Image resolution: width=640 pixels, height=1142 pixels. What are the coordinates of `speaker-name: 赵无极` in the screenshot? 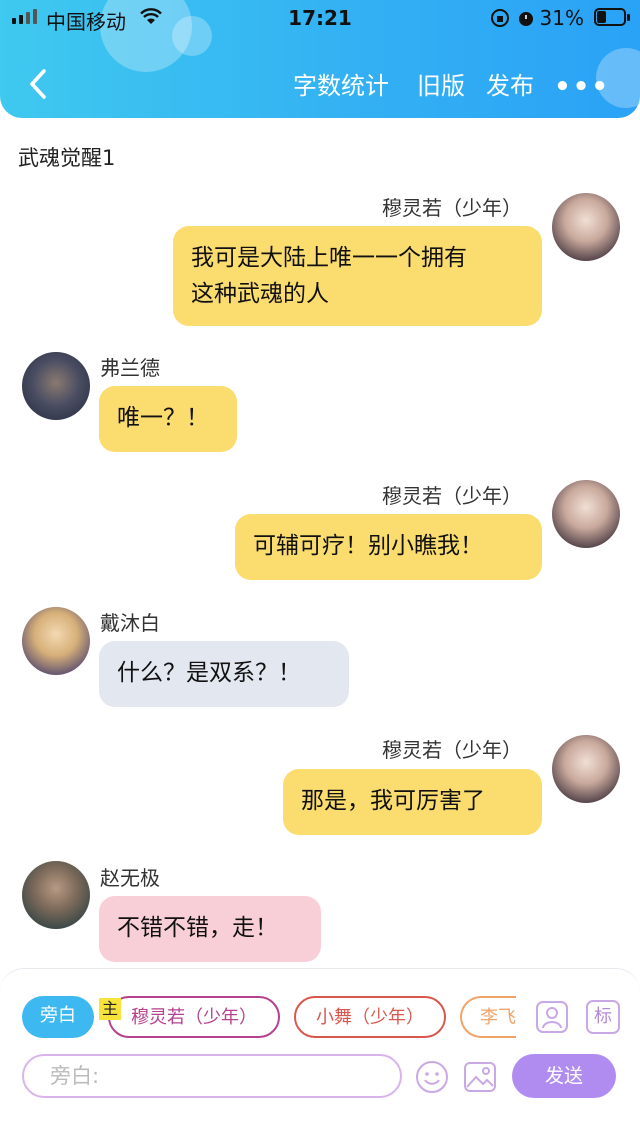 It's located at (130, 878).